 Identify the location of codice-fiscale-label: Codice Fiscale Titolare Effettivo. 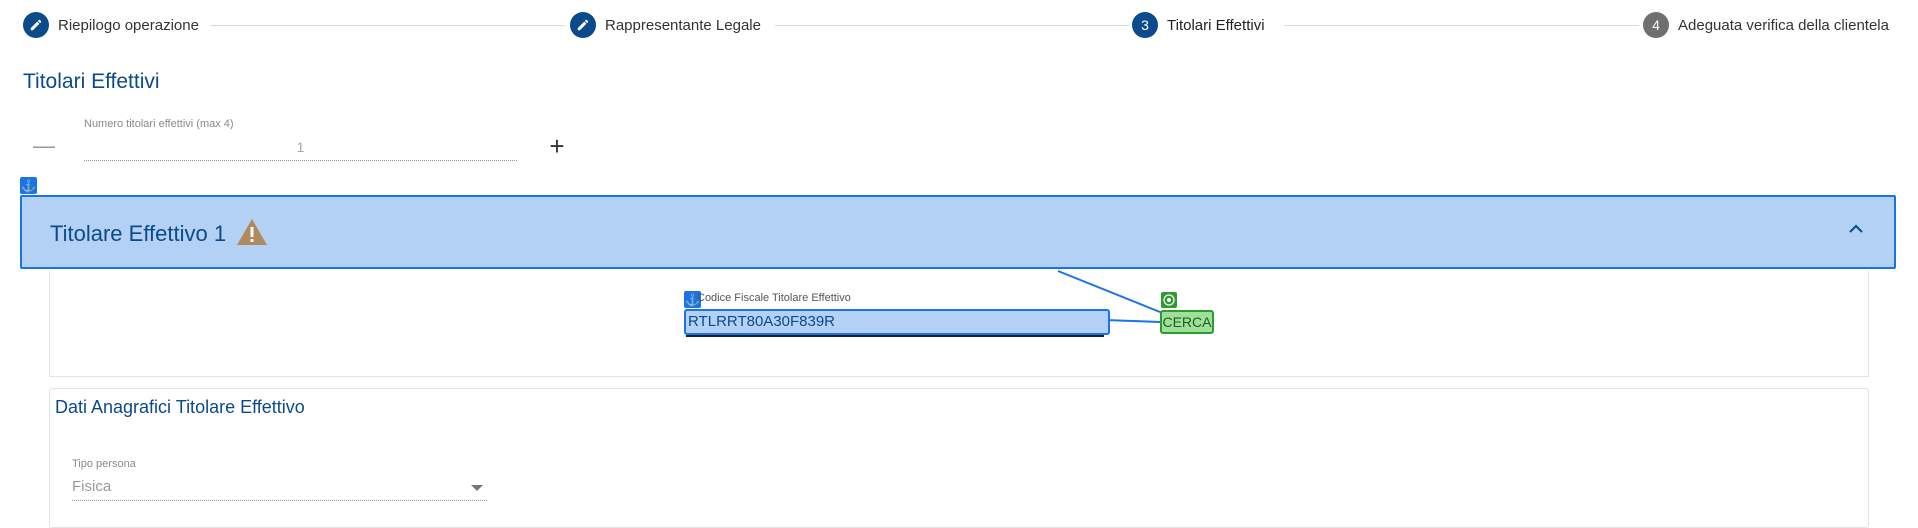
(774, 298).